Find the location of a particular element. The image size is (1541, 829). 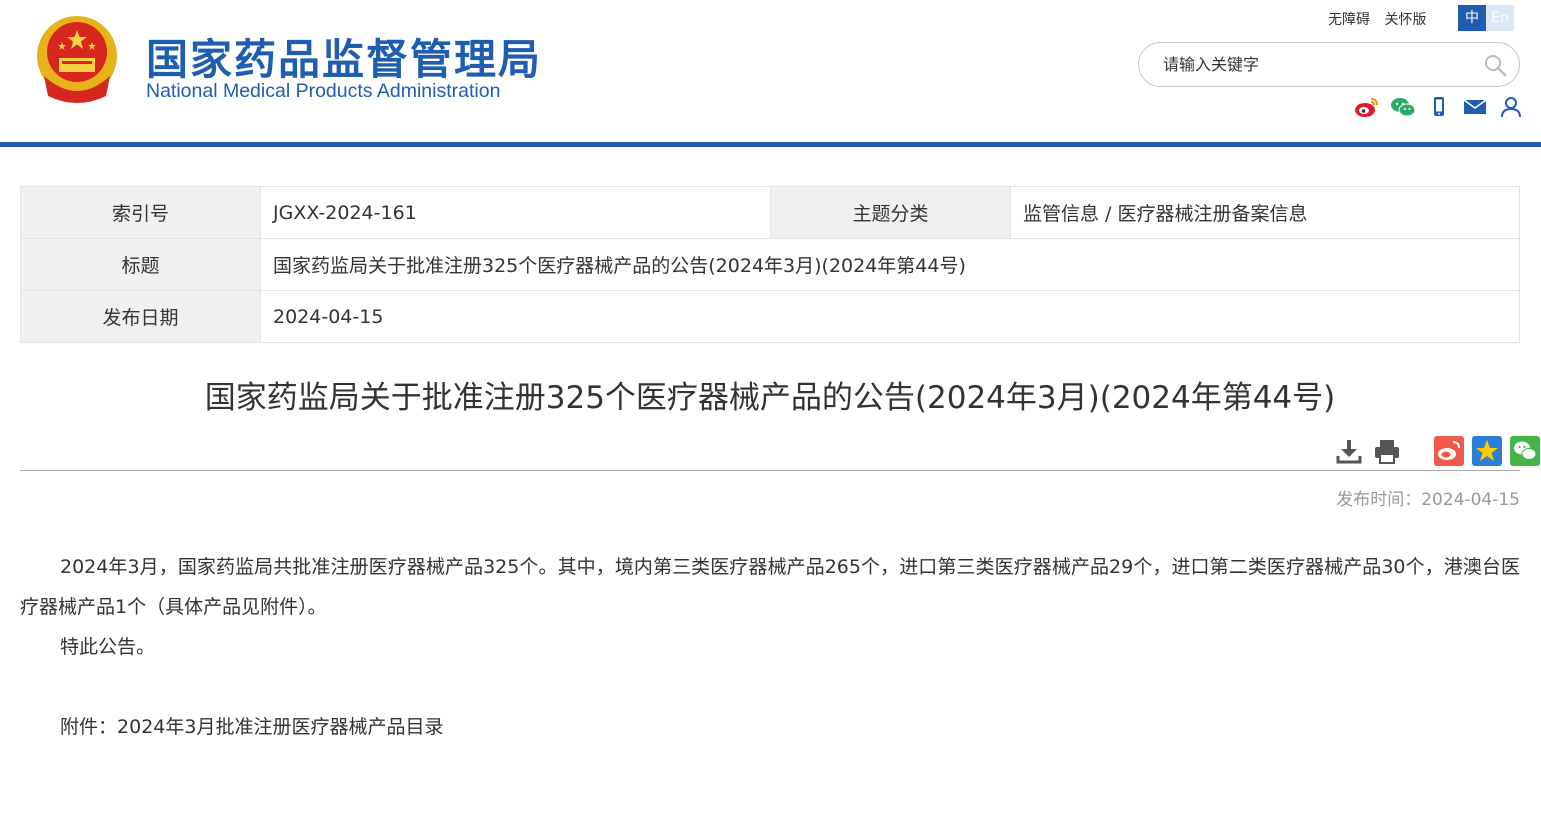

info-row-date: 发布日期 2024-04-15 is located at coordinates (770, 316).